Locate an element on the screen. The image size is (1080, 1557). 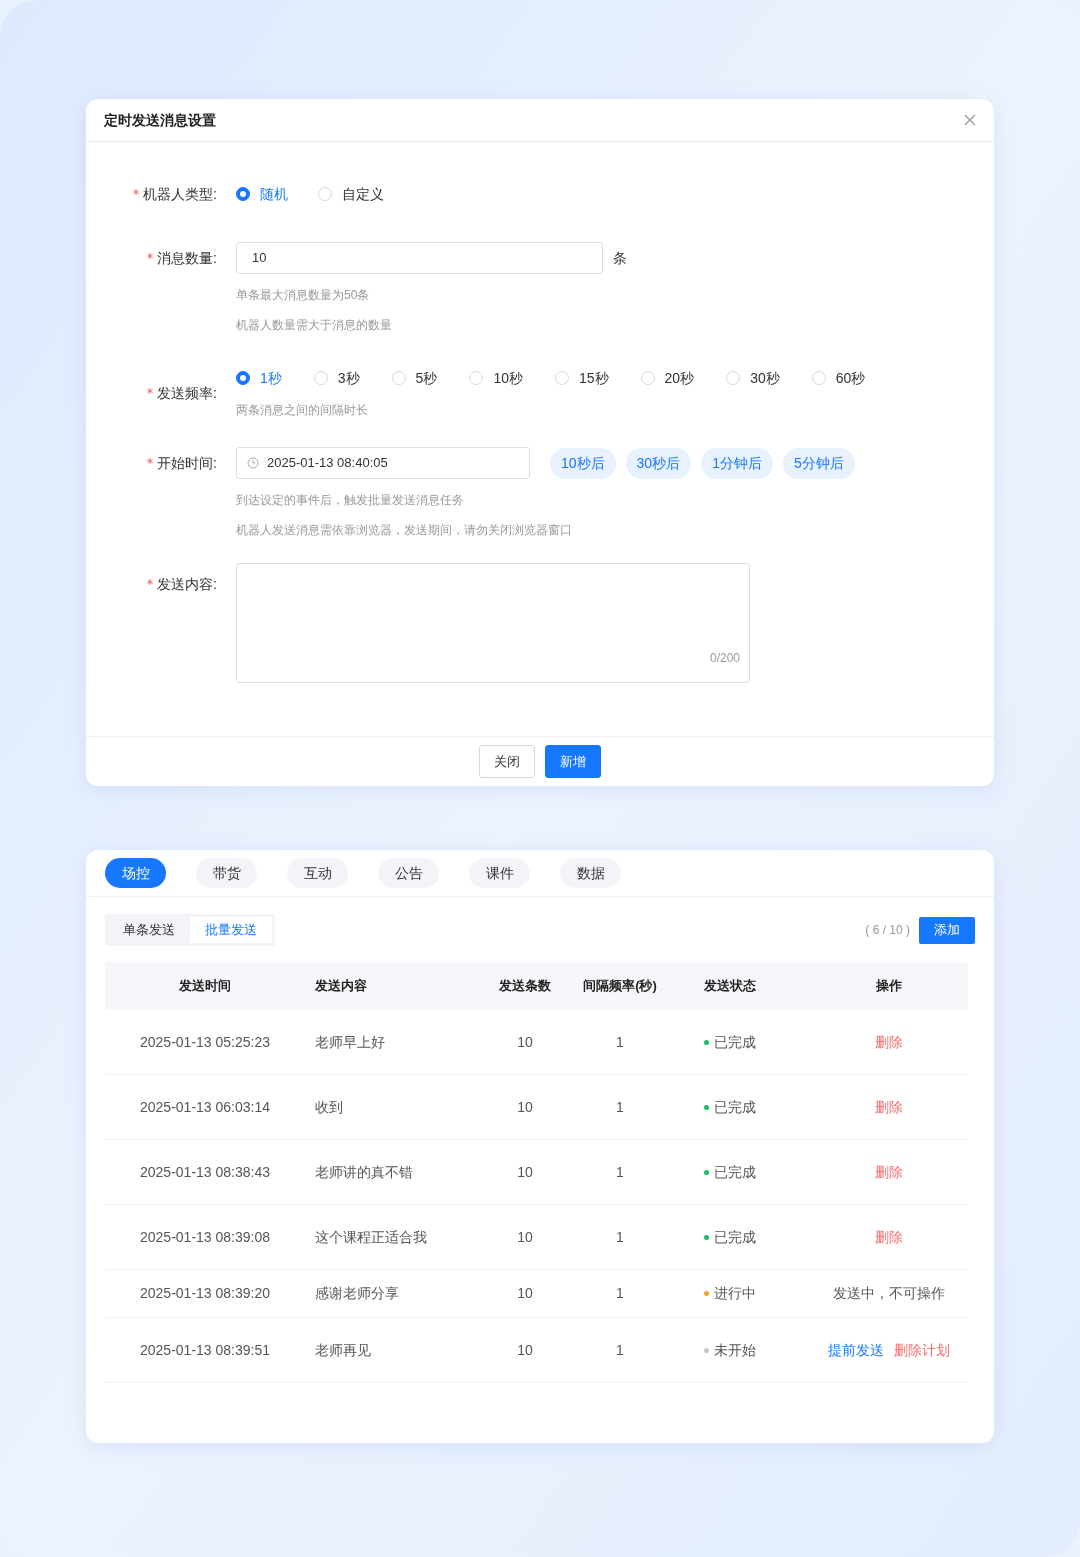
table-cell: 2025-01-13 05:25:23 is located at coordinates (205, 1041).